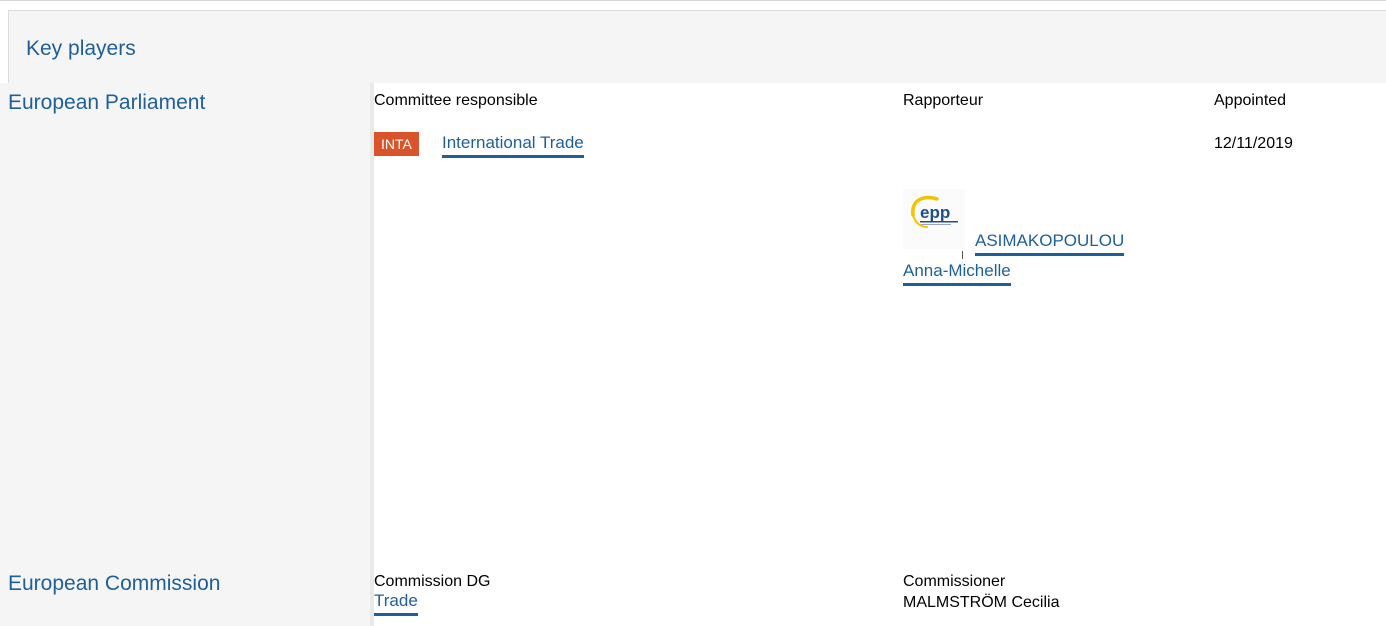  I want to click on section-title: Key players, so click(81, 48).